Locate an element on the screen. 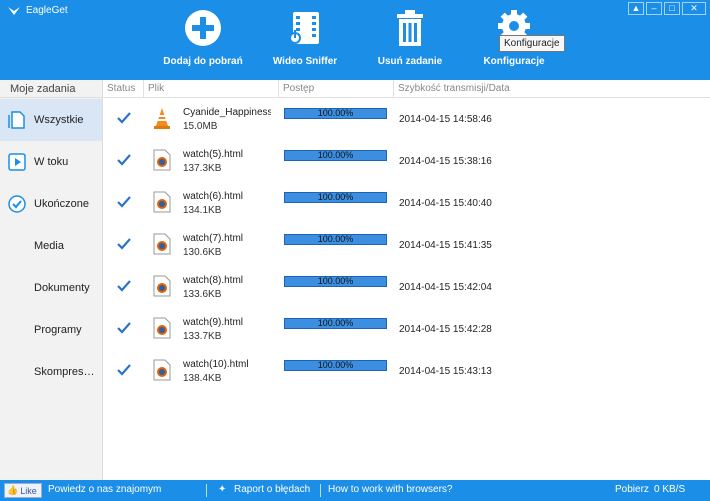 This screenshot has height=501, width=710. file-size: 134.1KB is located at coordinates (202, 210).